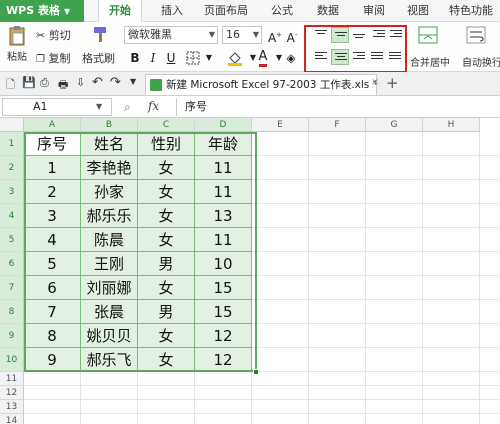 The width and height of the screenshot is (500, 424). I want to click on column-header-c: C, so click(166, 125).